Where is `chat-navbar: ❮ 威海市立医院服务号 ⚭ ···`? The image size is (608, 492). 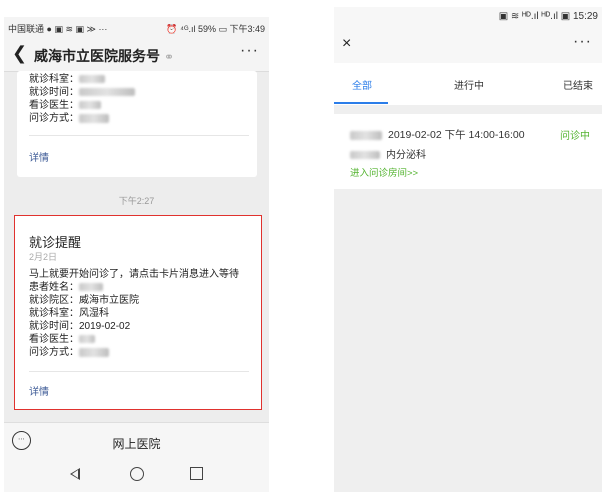
chat-navbar: ❮ 威海市立医院服务号 ⚭ ··· is located at coordinates (136, 54).